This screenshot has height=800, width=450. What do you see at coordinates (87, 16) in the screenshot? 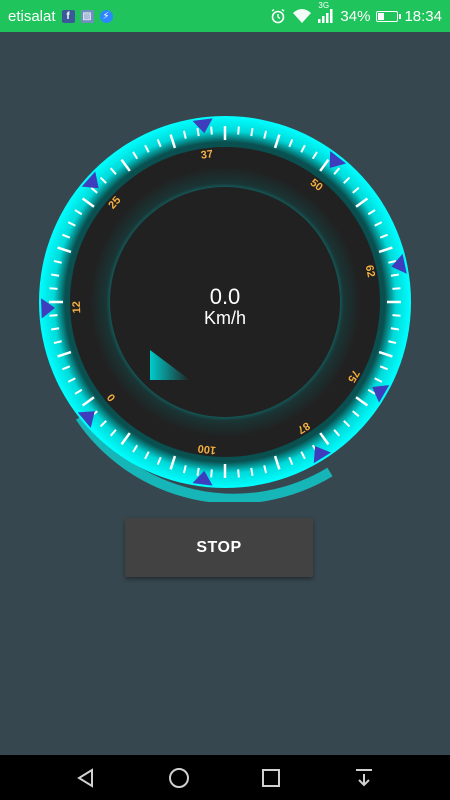
I see `gallery-icon: ▧` at bounding box center [87, 16].